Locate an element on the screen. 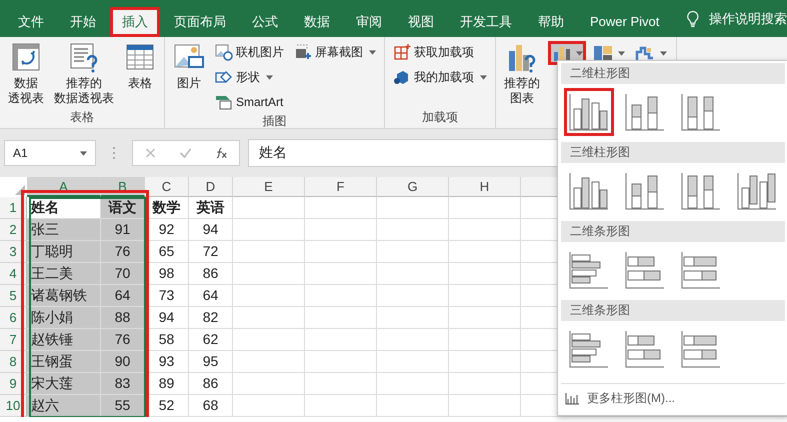 The width and height of the screenshot is (787, 422). table-cell: 诸葛钢铁 is located at coordinates (64, 296).